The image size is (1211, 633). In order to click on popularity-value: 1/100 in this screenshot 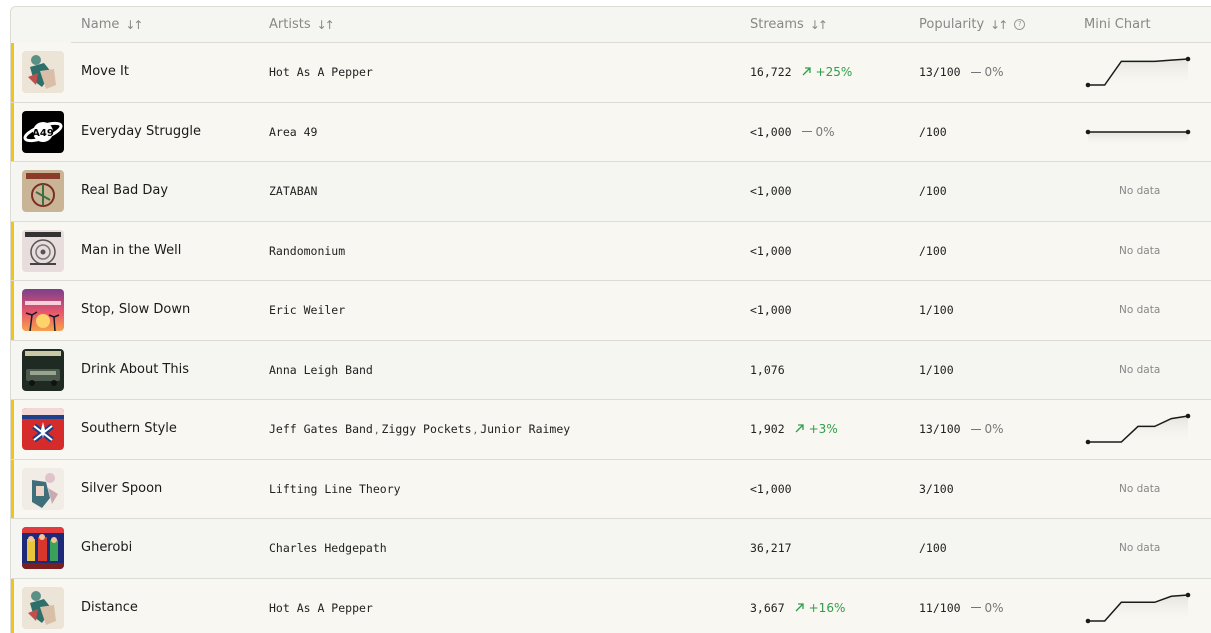, I will do `click(936, 370)`.